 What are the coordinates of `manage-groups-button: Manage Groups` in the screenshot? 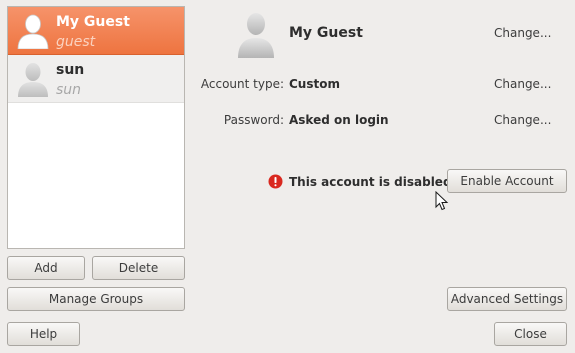 It's located at (96, 299).